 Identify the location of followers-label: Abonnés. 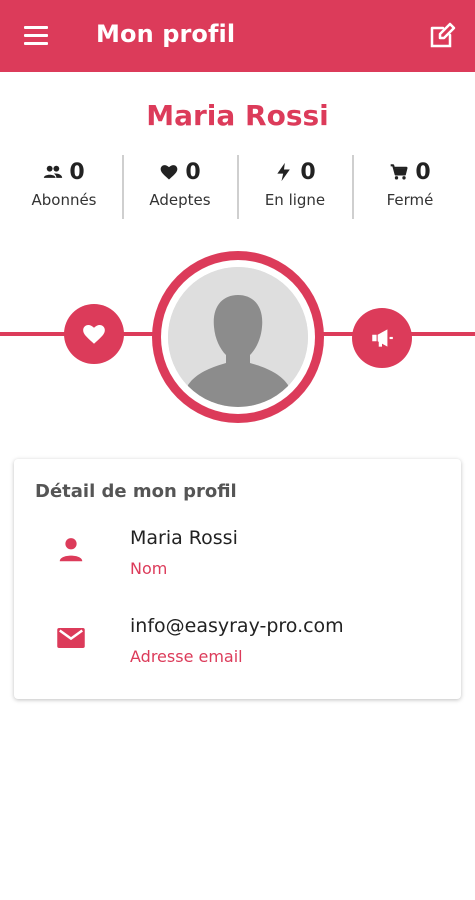
(64, 200).